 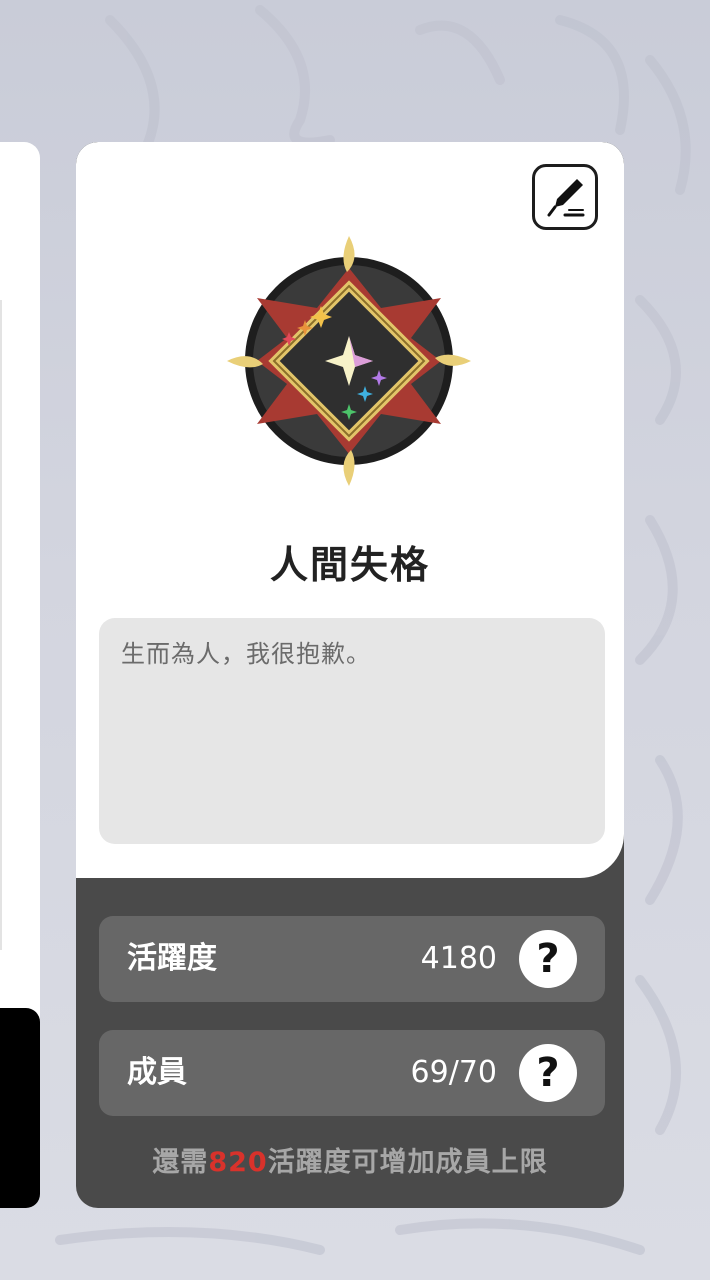 I want to click on member-limit-note: 還需820活躍度可增加成員上限, so click(x=350, y=1159).